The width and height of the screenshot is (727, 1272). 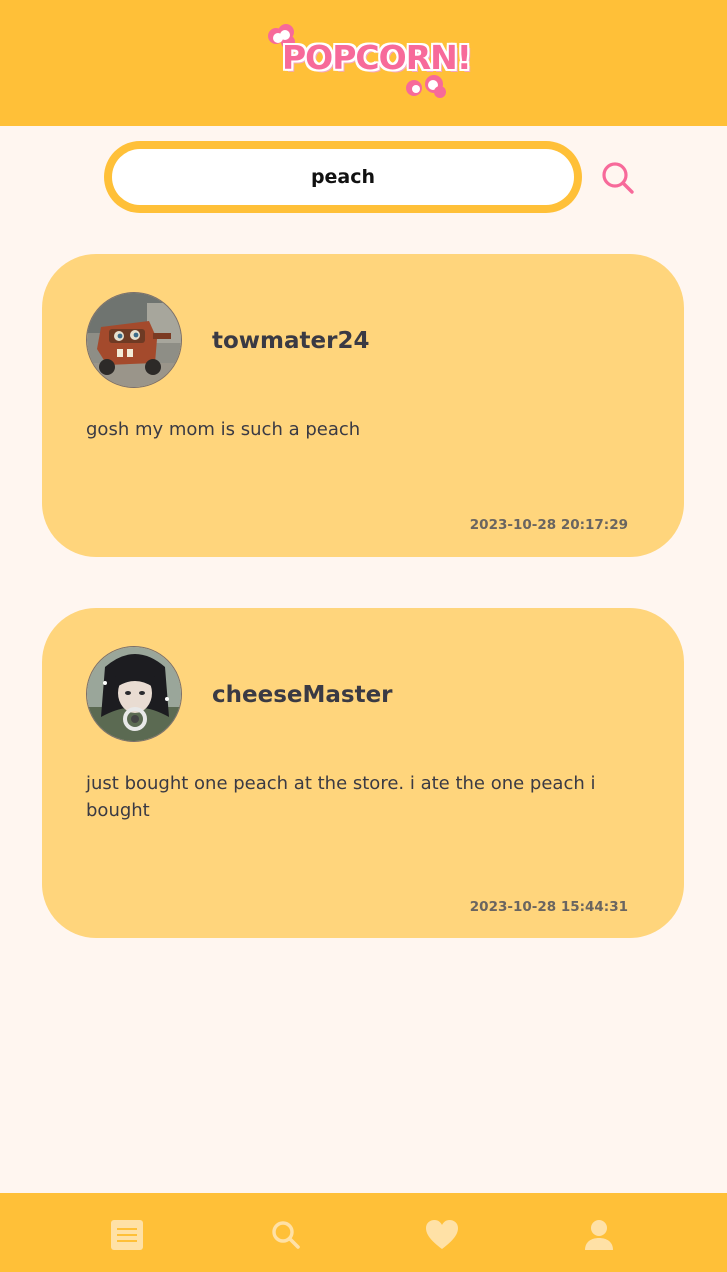 What do you see at coordinates (548, 525) in the screenshot?
I see `post-timestamp: 2023-10-28 20:17:29` at bounding box center [548, 525].